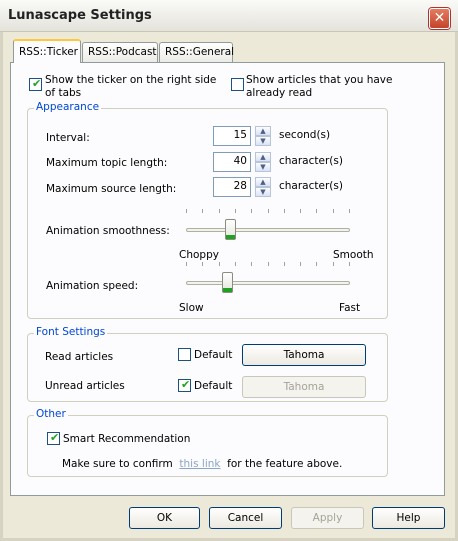  Describe the element at coordinates (164, 518) in the screenshot. I see `ok-button: OK` at that location.